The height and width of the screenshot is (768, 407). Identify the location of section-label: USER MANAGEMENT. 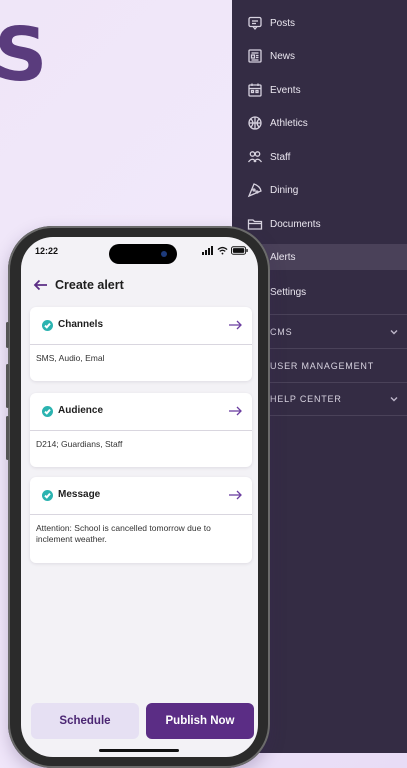
(322, 365).